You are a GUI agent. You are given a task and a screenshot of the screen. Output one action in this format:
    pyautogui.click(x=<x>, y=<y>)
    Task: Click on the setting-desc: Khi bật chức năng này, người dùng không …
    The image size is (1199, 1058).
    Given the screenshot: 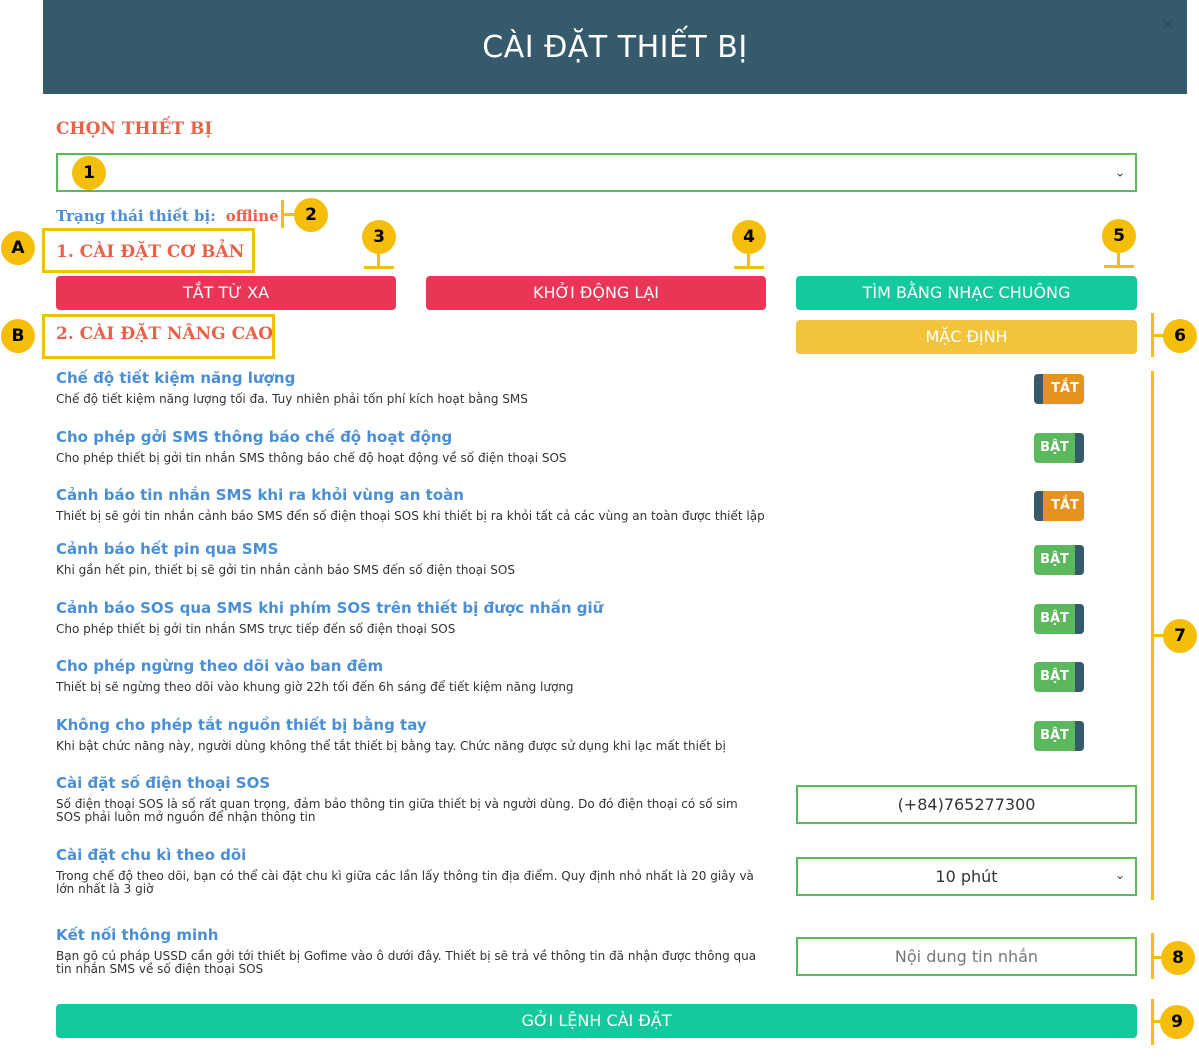 What is the action you would take?
    pyautogui.click(x=391, y=746)
    